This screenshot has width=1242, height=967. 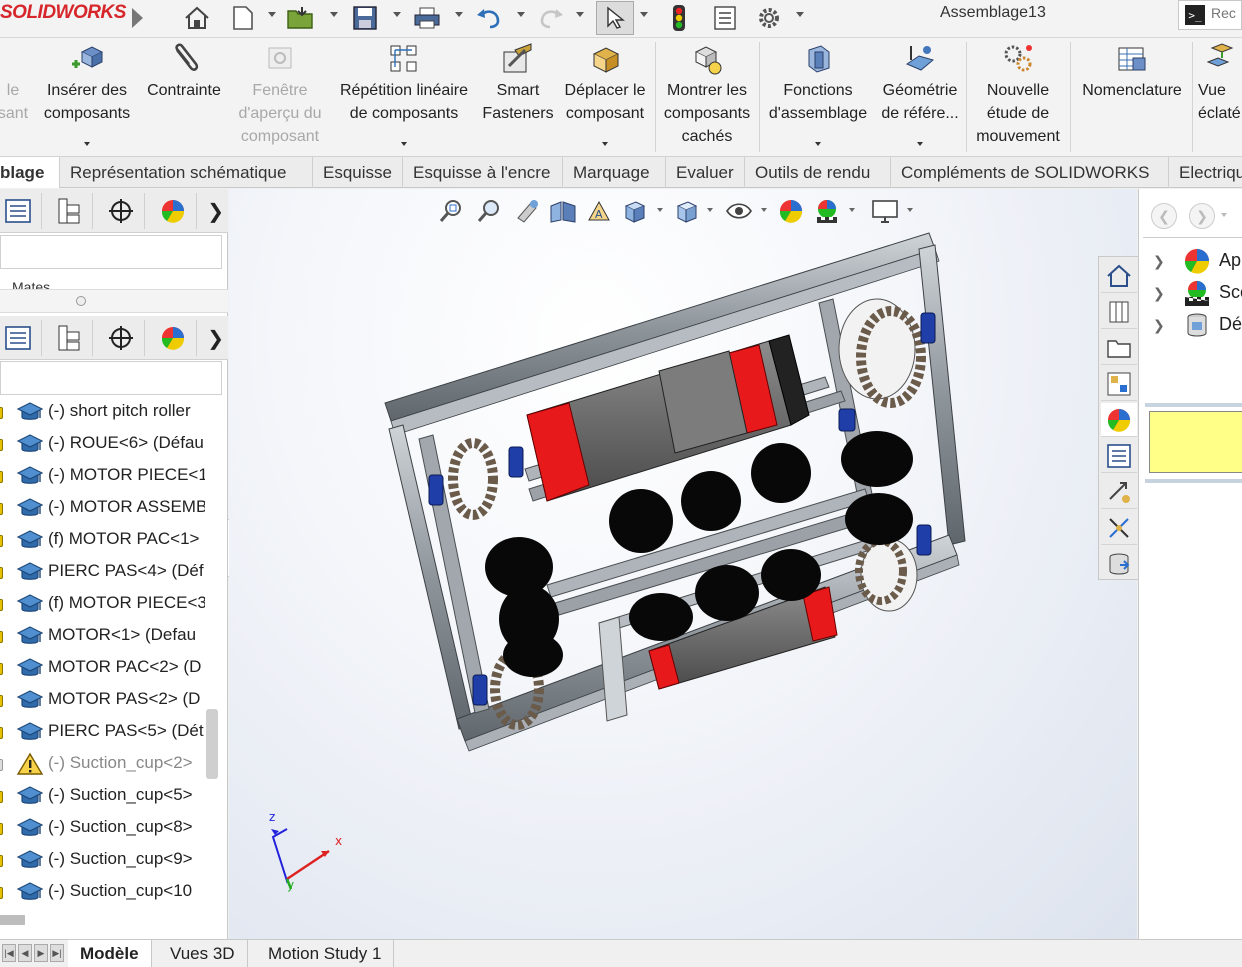 I want to click on last-tab-icon: ▶|, so click(x=57, y=953).